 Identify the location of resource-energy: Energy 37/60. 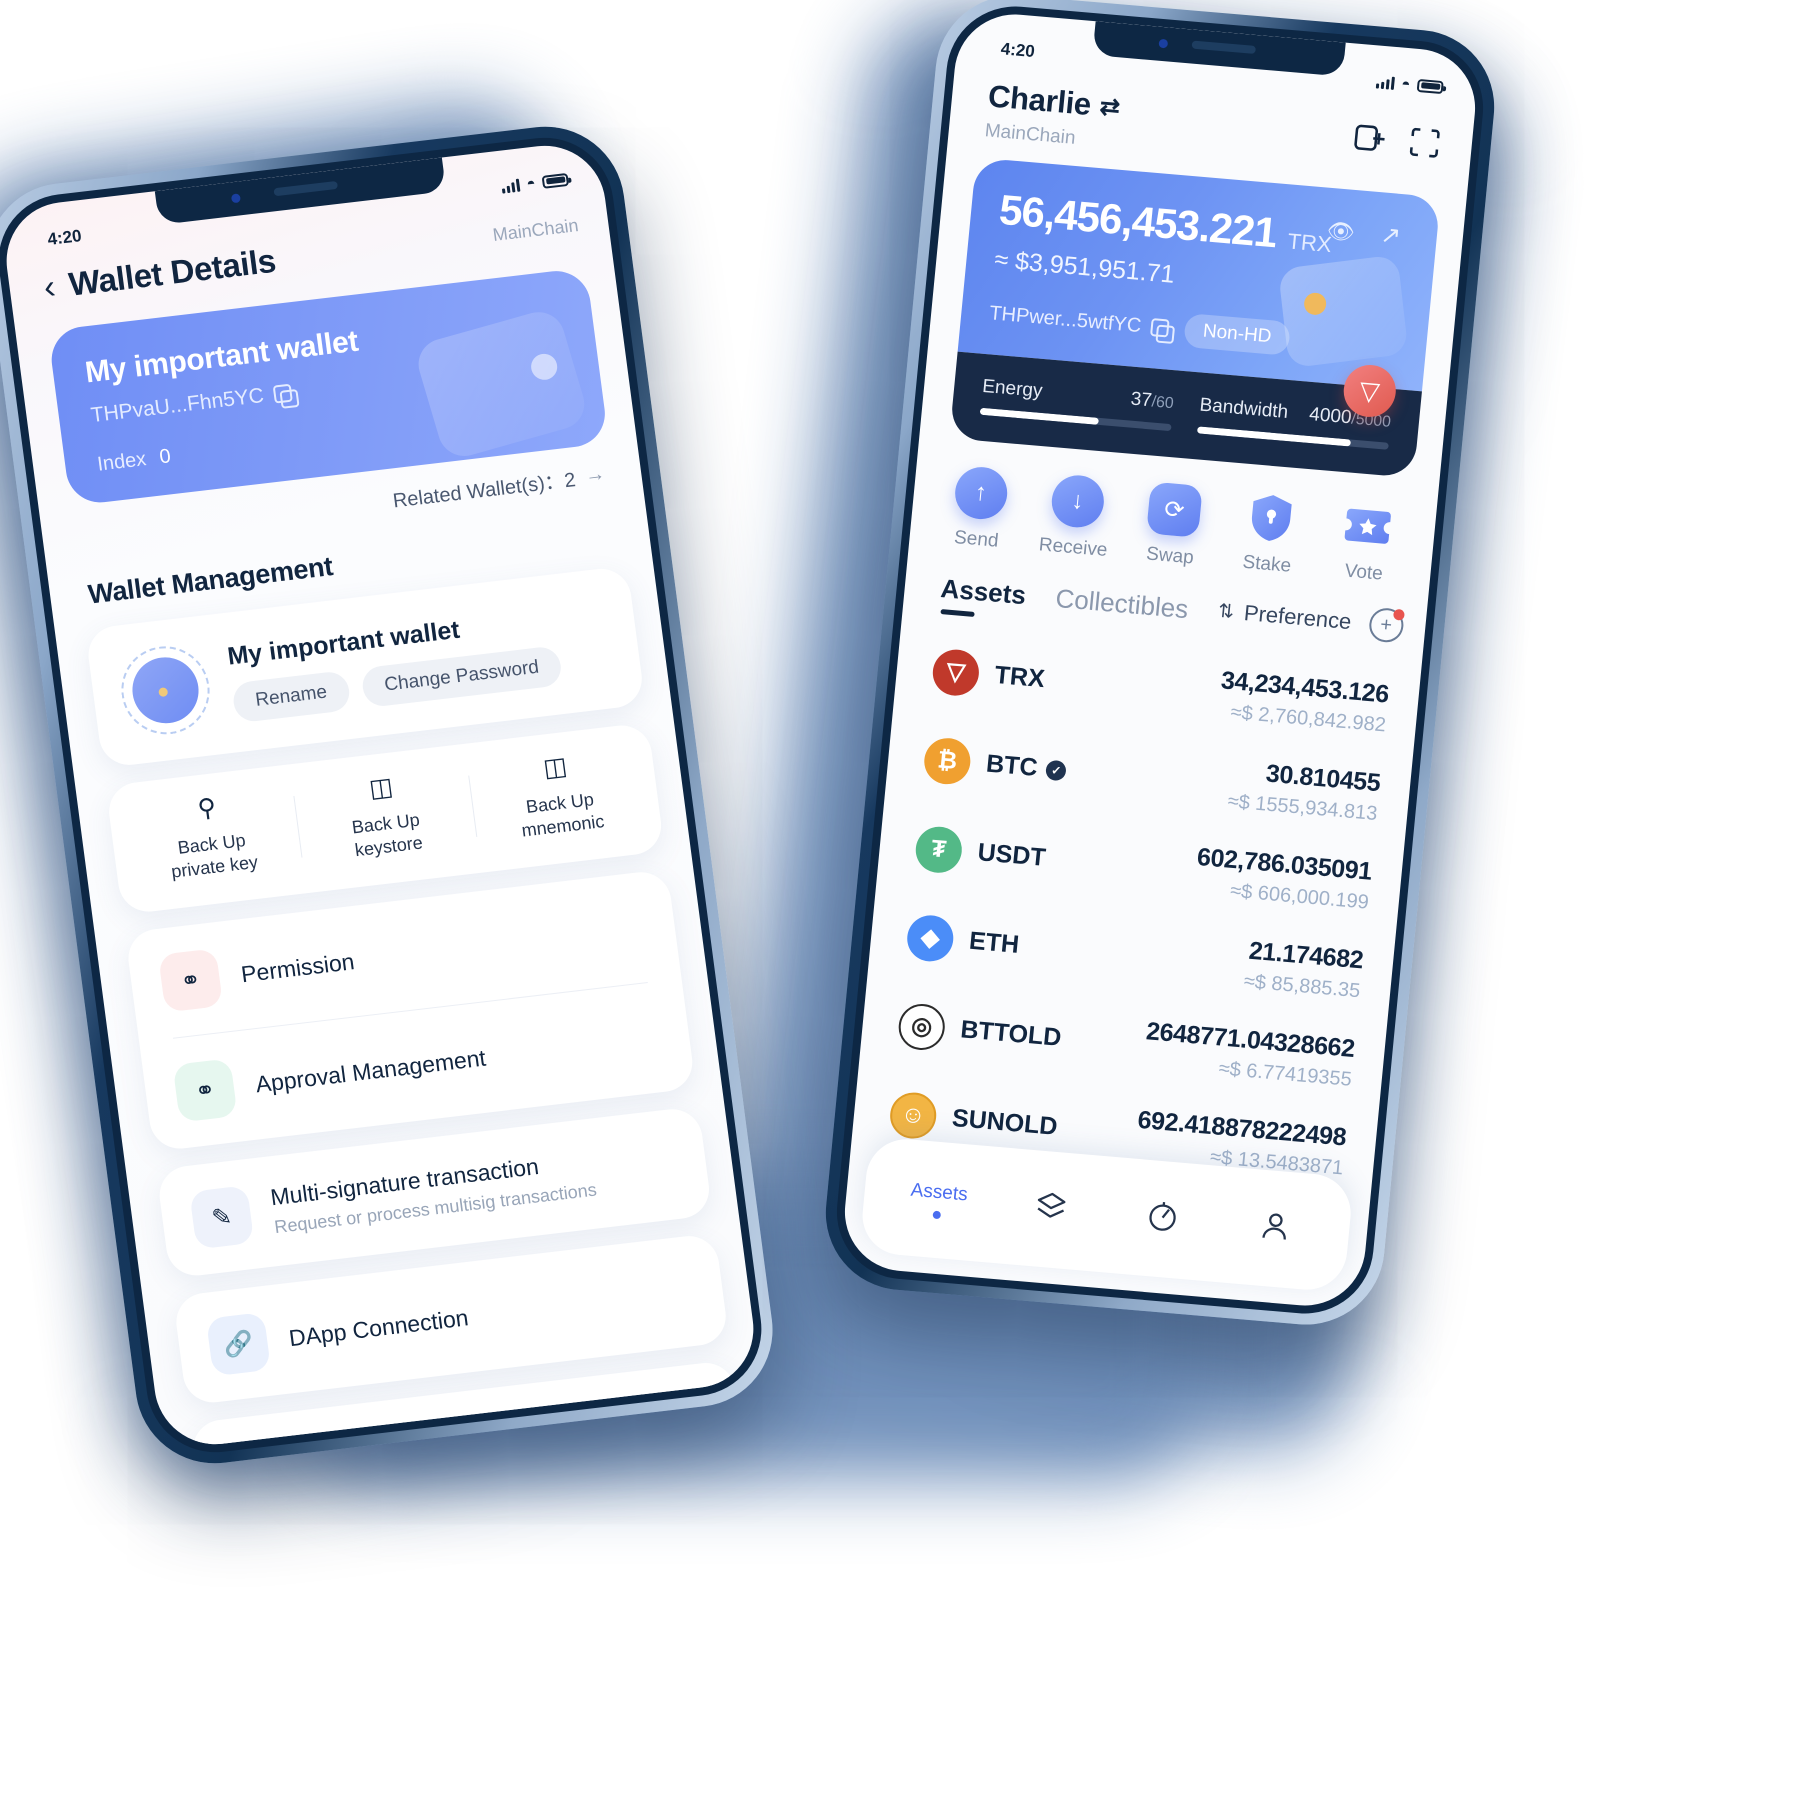
(1077, 403).